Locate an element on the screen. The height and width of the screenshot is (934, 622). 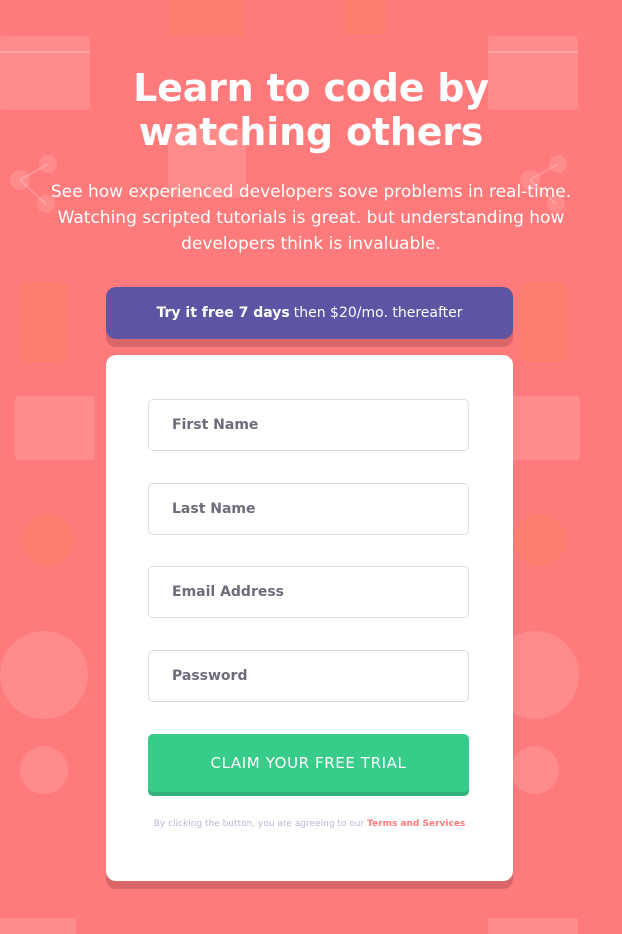
promo-highlight: Try it free 7 days is located at coordinates (223, 313).